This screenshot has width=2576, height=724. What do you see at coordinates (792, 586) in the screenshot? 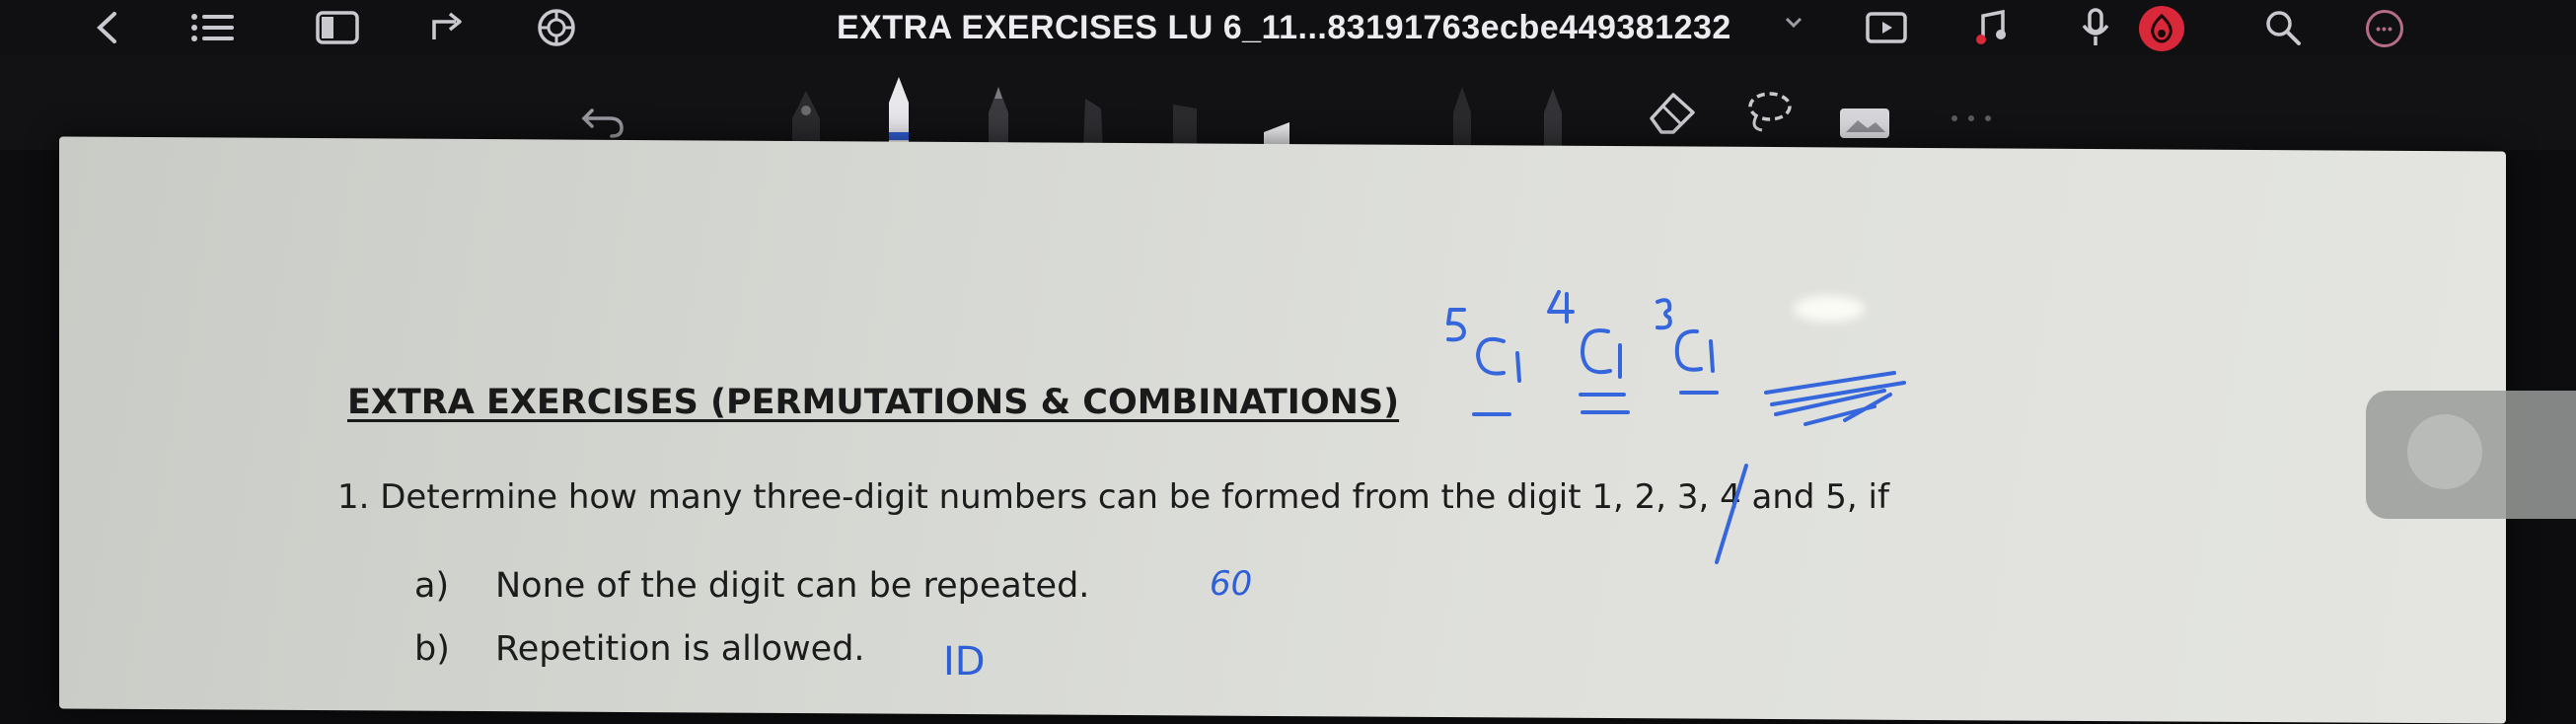
I see `part-a-text: None of the digit can be repeated.` at bounding box center [792, 586].